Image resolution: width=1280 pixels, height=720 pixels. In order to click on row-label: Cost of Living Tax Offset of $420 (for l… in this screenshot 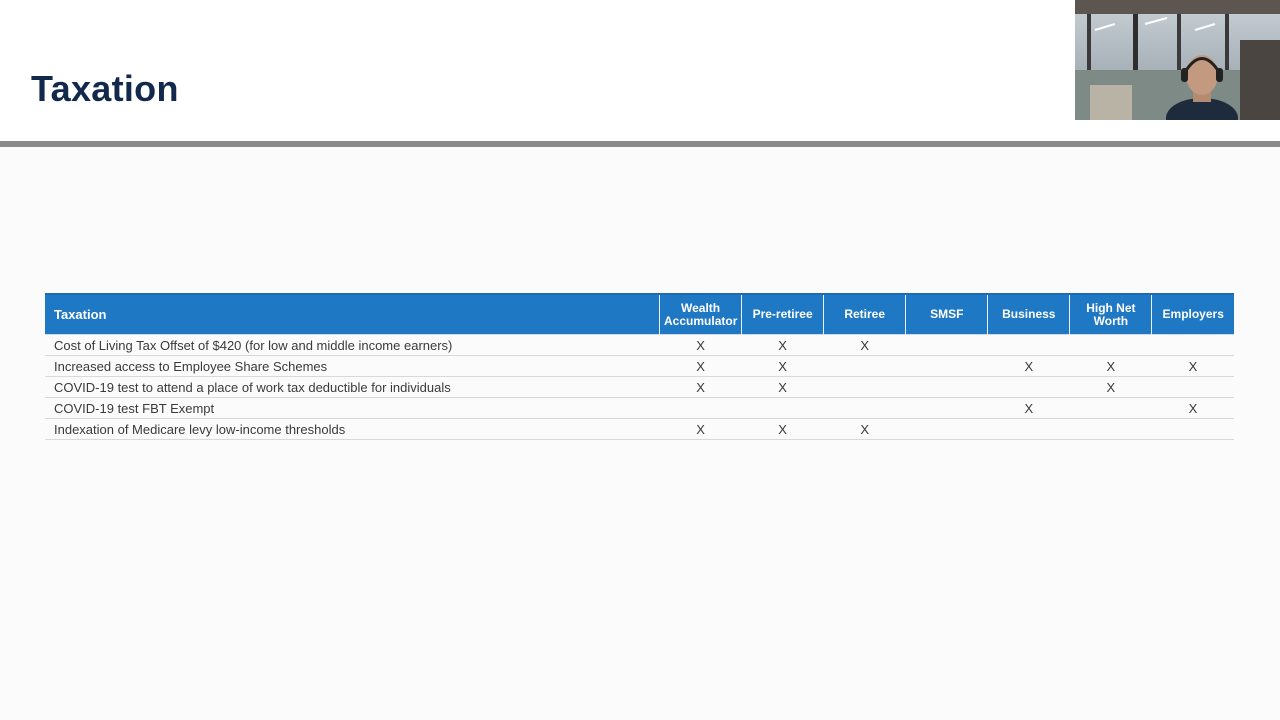, I will do `click(352, 345)`.